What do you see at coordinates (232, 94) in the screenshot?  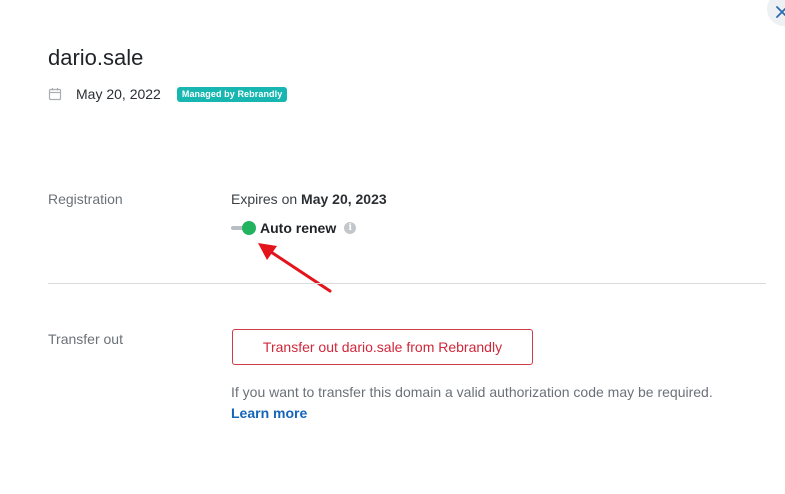 I see `managed-badge: Managed by Rebrandly` at bounding box center [232, 94].